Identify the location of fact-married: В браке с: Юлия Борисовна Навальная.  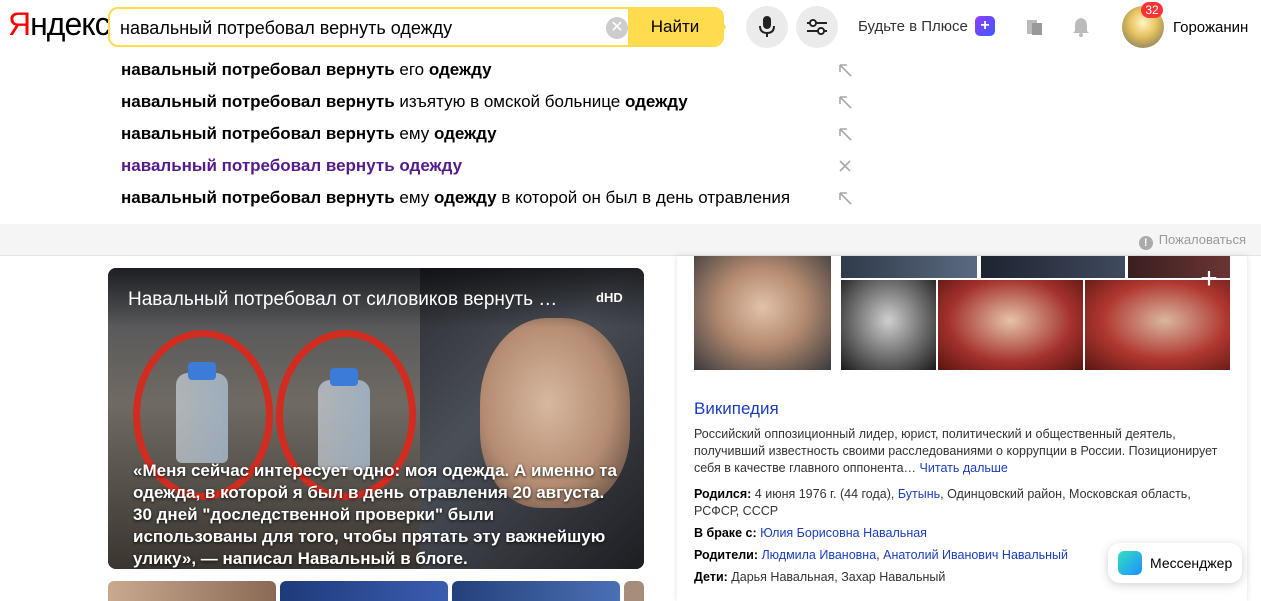
(964, 533).